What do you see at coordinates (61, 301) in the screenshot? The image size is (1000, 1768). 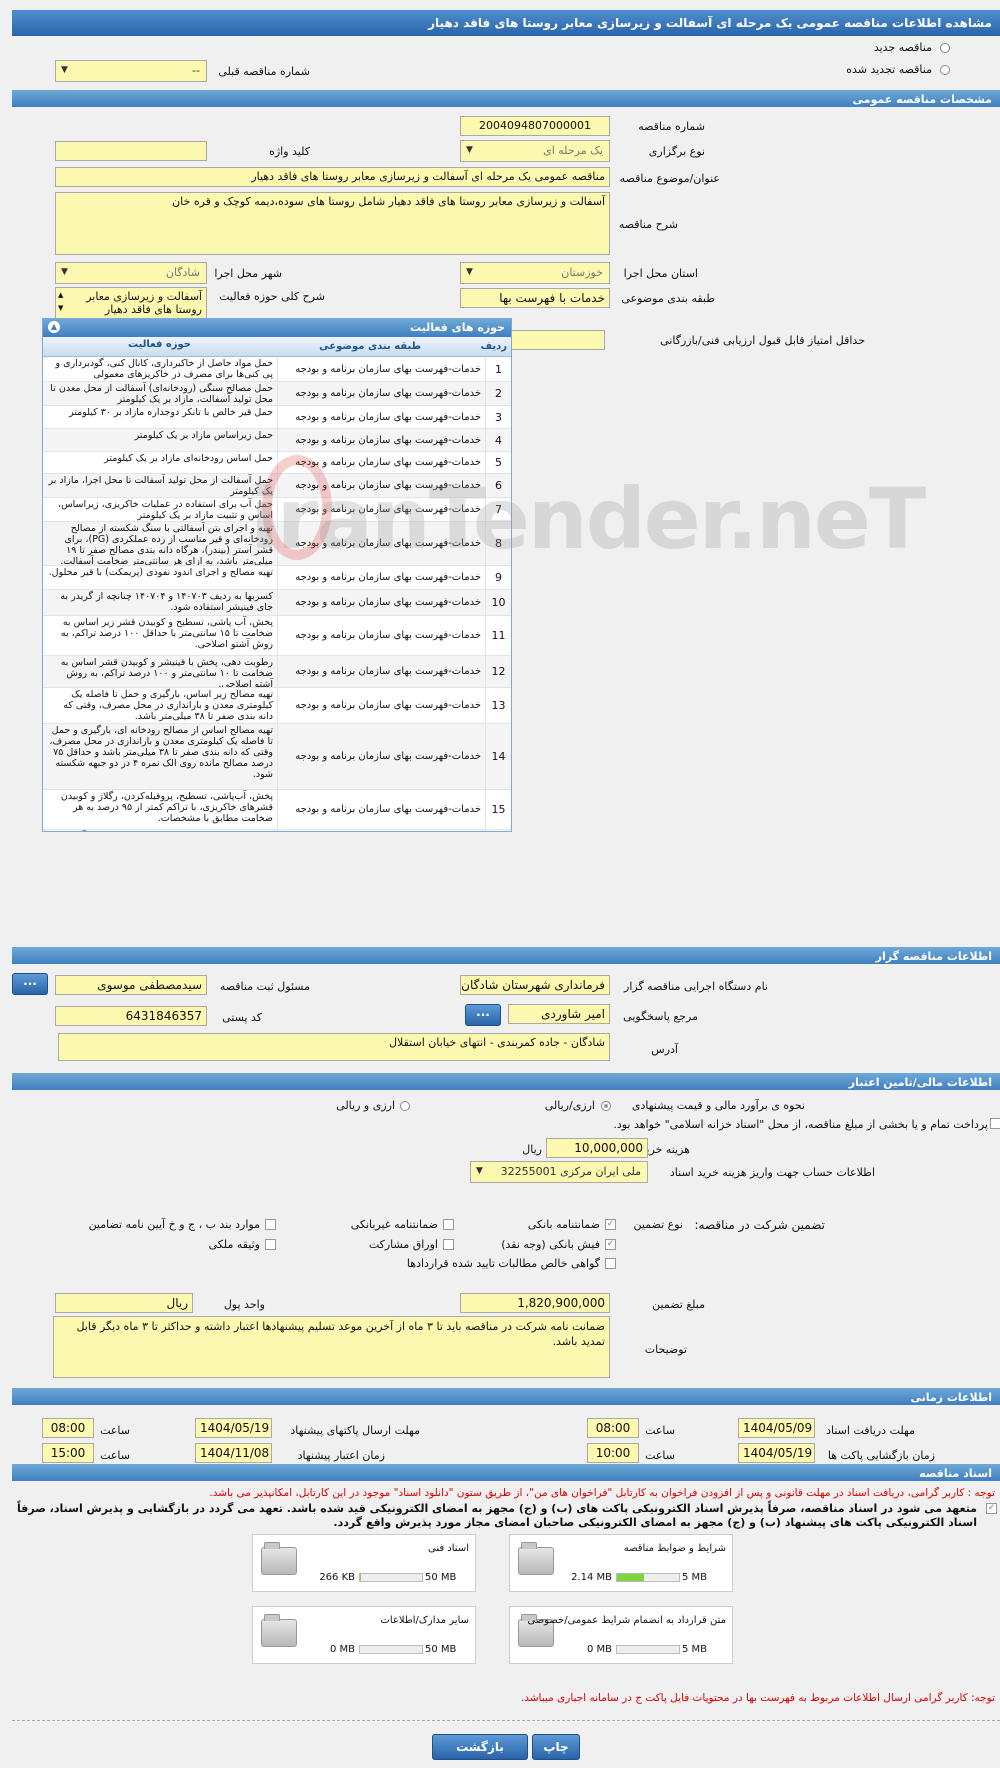 I see `scroll-arrows-icon: ▲ ▼` at bounding box center [61, 301].